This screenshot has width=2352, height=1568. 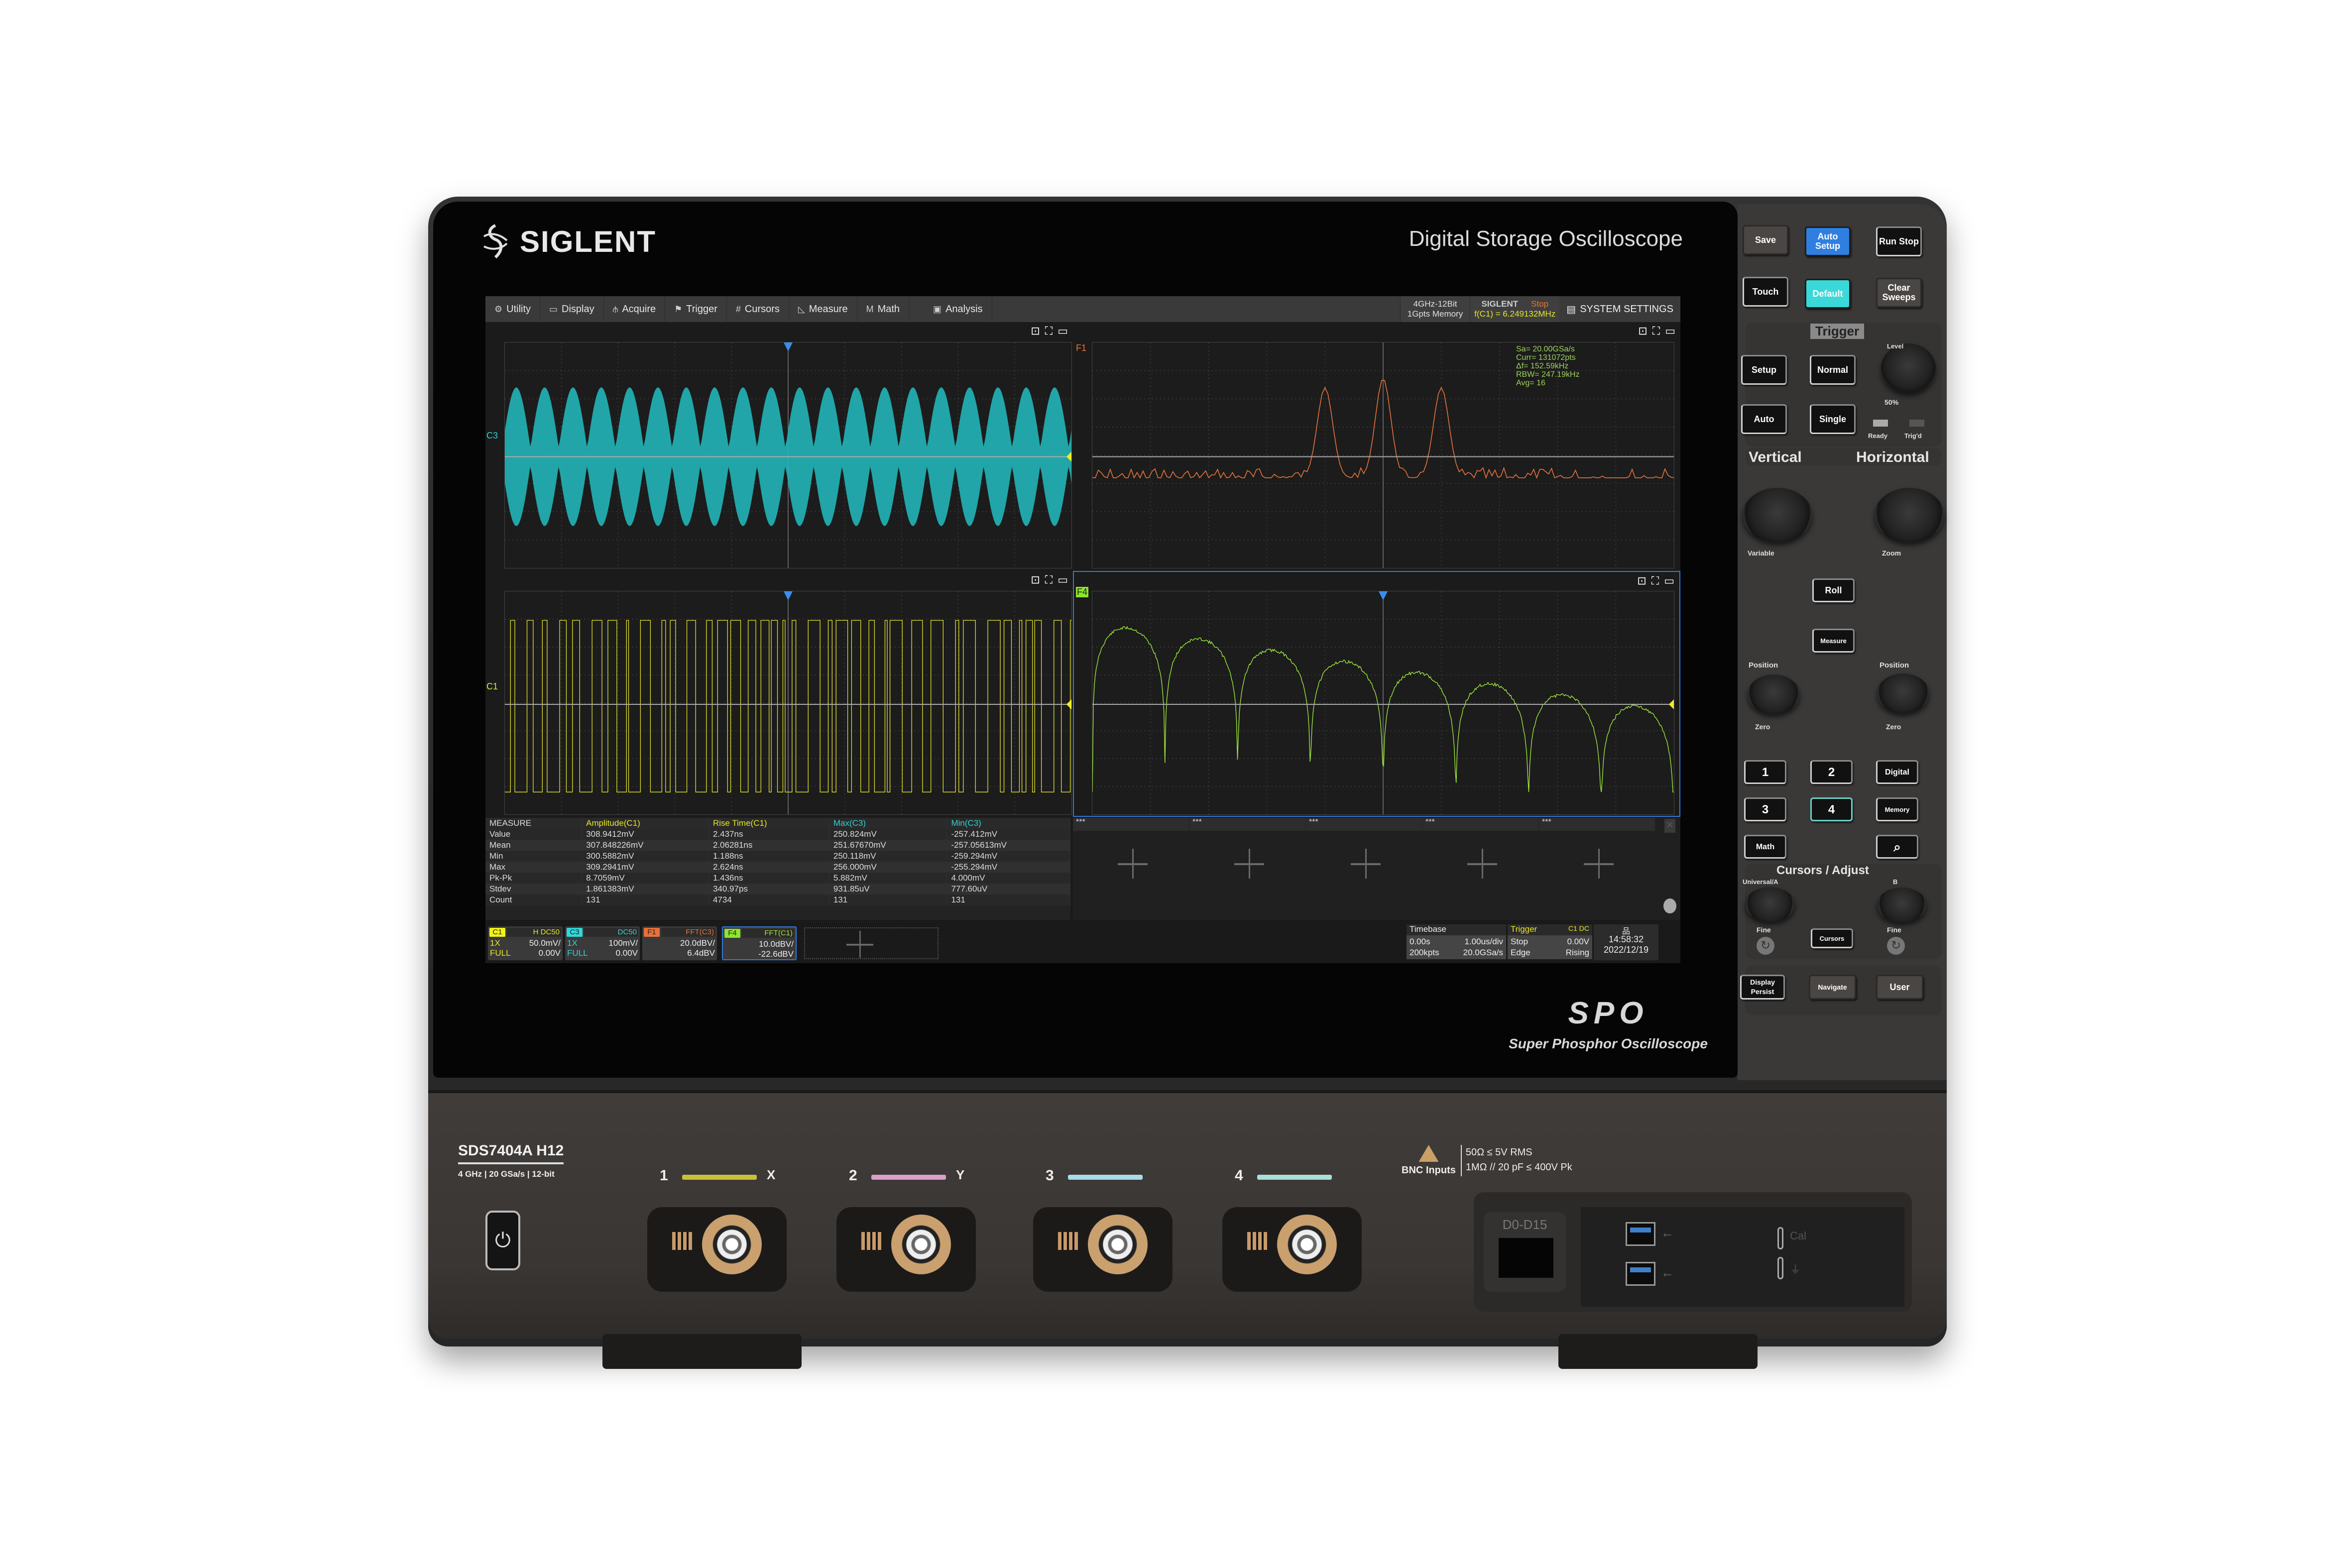 What do you see at coordinates (1774, 694) in the screenshot?
I see `vertical-position-knob` at bounding box center [1774, 694].